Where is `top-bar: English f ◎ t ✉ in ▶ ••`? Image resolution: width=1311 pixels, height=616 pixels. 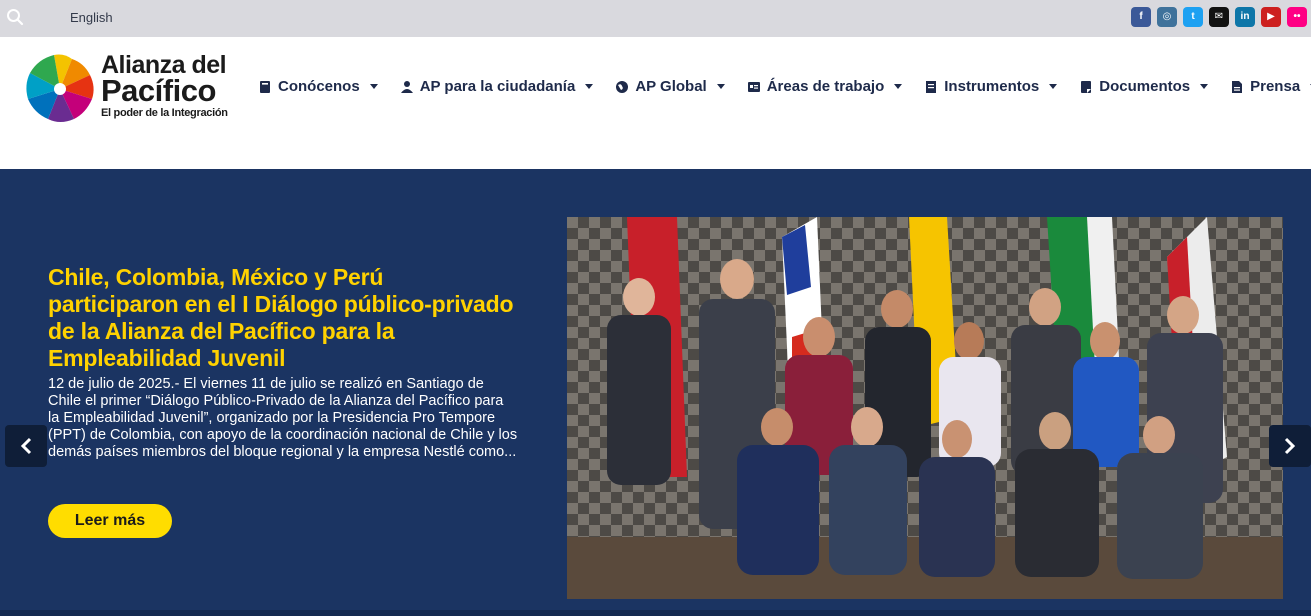 top-bar: English f ◎ t ✉ in ▶ •• is located at coordinates (655, 18).